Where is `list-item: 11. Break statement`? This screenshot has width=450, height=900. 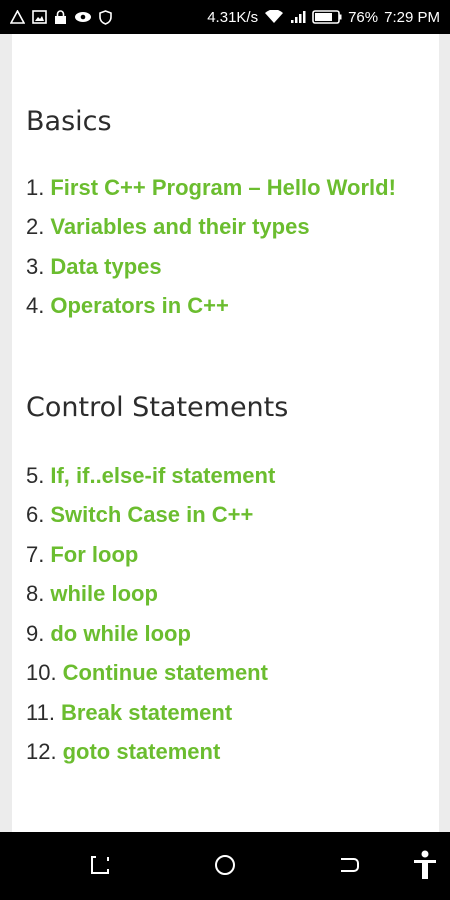 list-item: 11. Break statement is located at coordinates (232, 713).